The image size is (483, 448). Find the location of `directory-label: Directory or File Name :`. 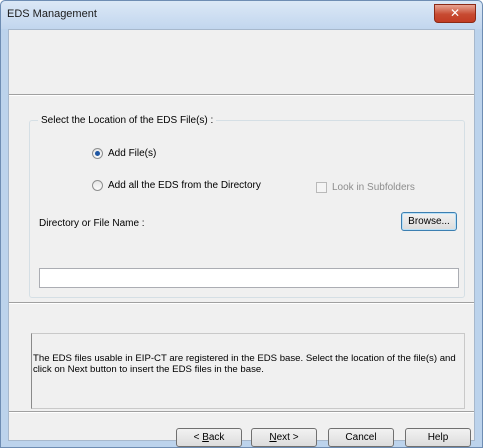

directory-label: Directory or File Name : is located at coordinates (92, 223).